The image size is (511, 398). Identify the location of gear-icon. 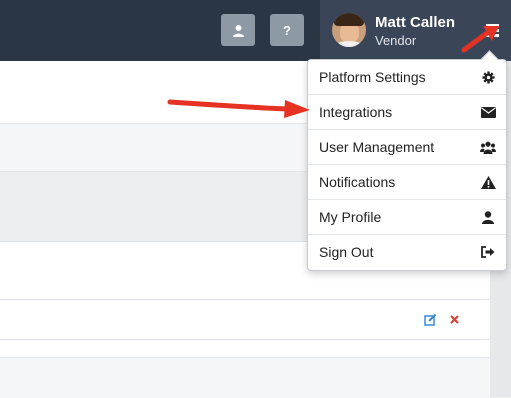
(488, 77).